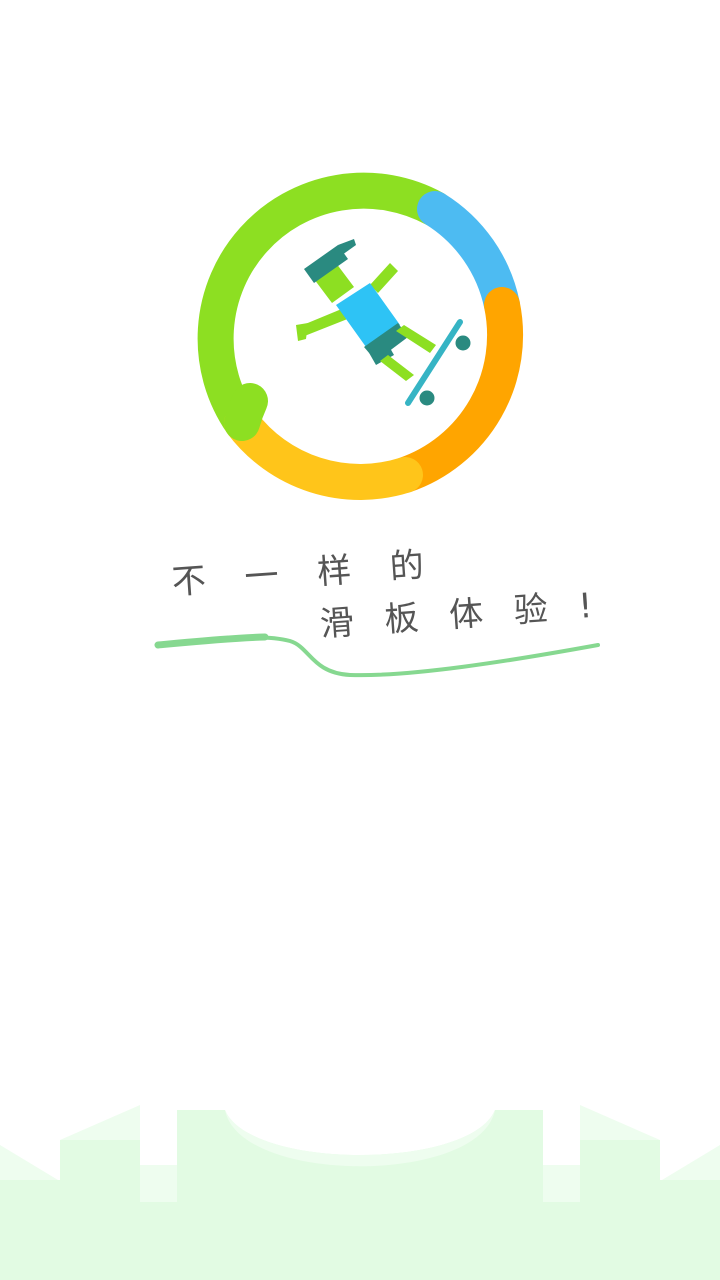 This screenshot has width=720, height=1280. What do you see at coordinates (383, 322) in the screenshot?
I see `skater-figure` at bounding box center [383, 322].